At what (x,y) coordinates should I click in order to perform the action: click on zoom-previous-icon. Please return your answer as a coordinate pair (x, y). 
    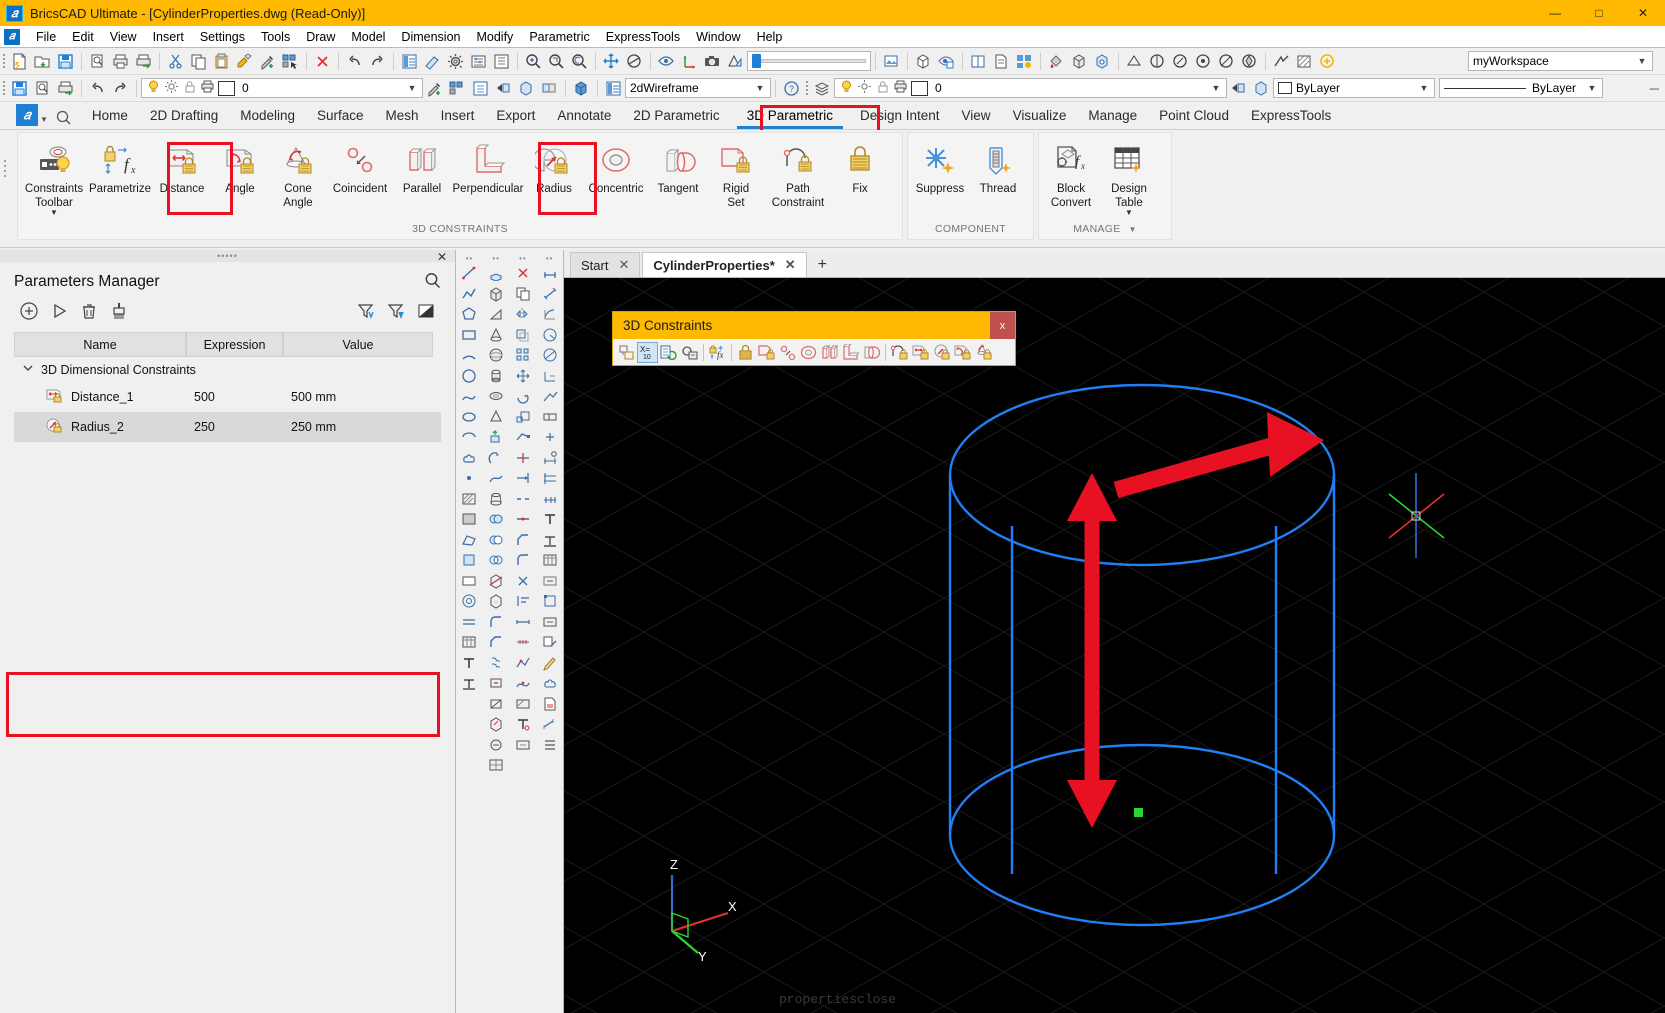
    Looking at the image, I should click on (579, 61).